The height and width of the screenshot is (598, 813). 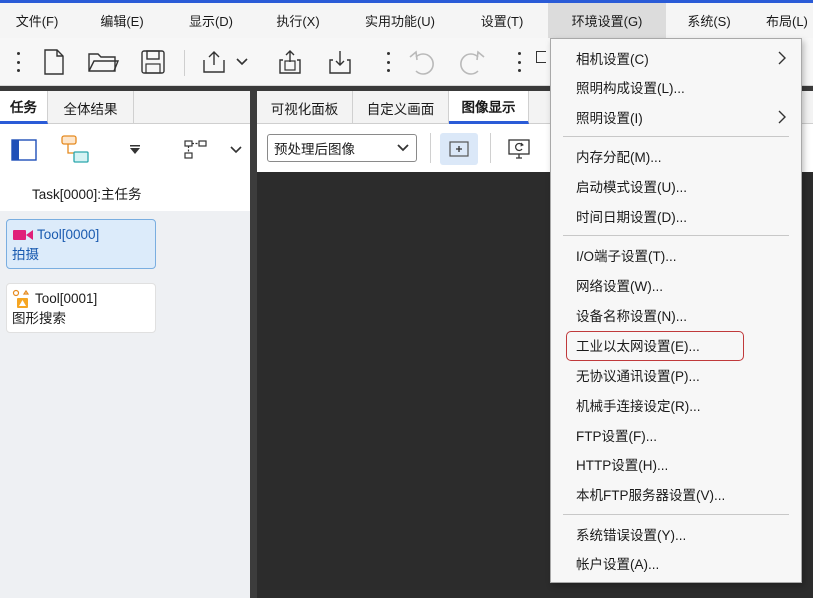 I want to click on upload-icon, so click(x=290, y=62).